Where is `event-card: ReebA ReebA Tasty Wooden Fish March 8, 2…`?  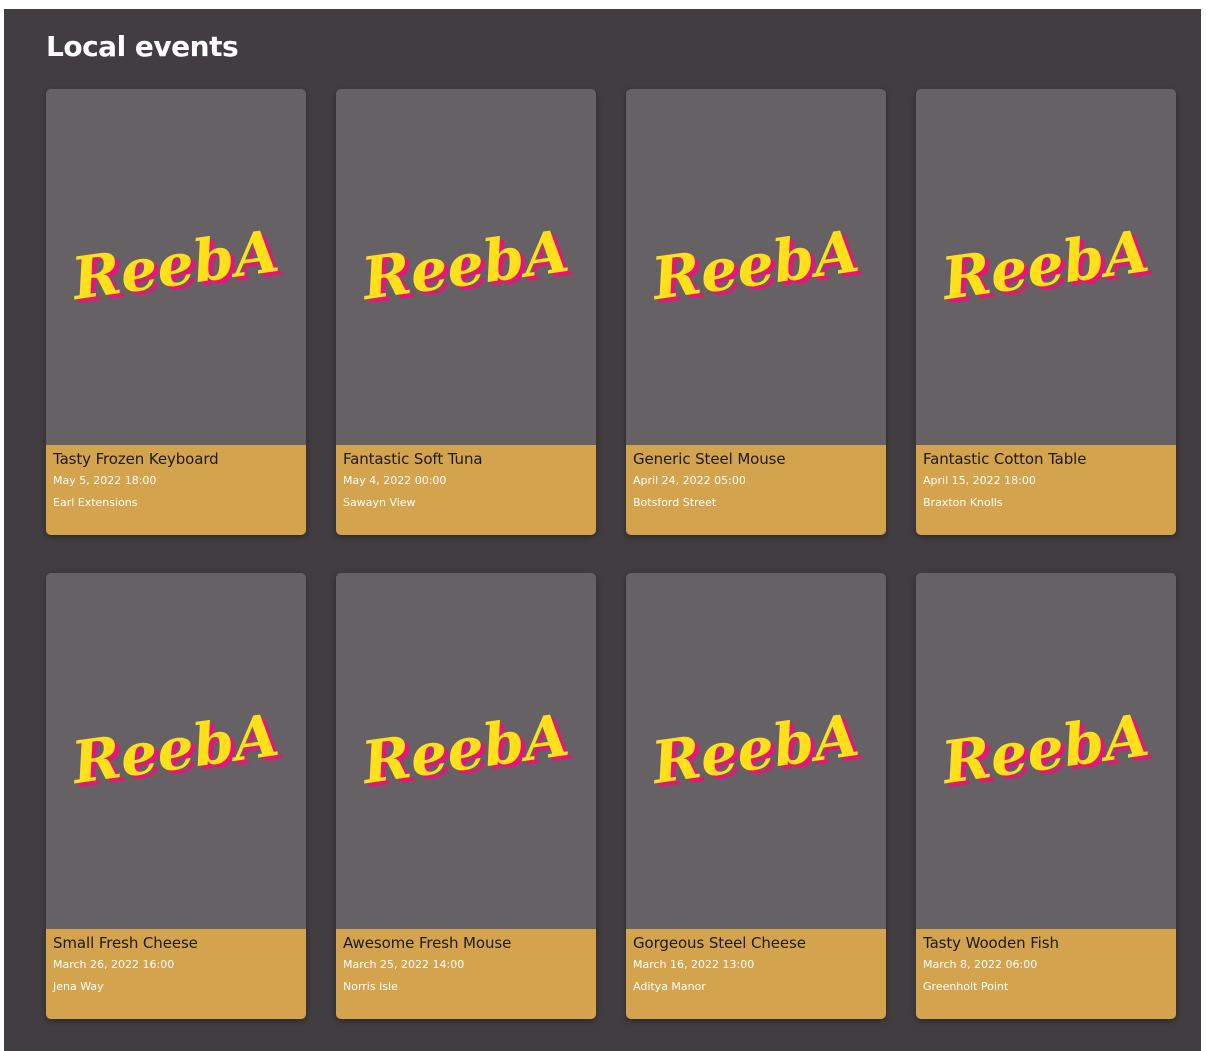 event-card: ReebA ReebA Tasty Wooden Fish March 8, 2… is located at coordinates (1046, 796).